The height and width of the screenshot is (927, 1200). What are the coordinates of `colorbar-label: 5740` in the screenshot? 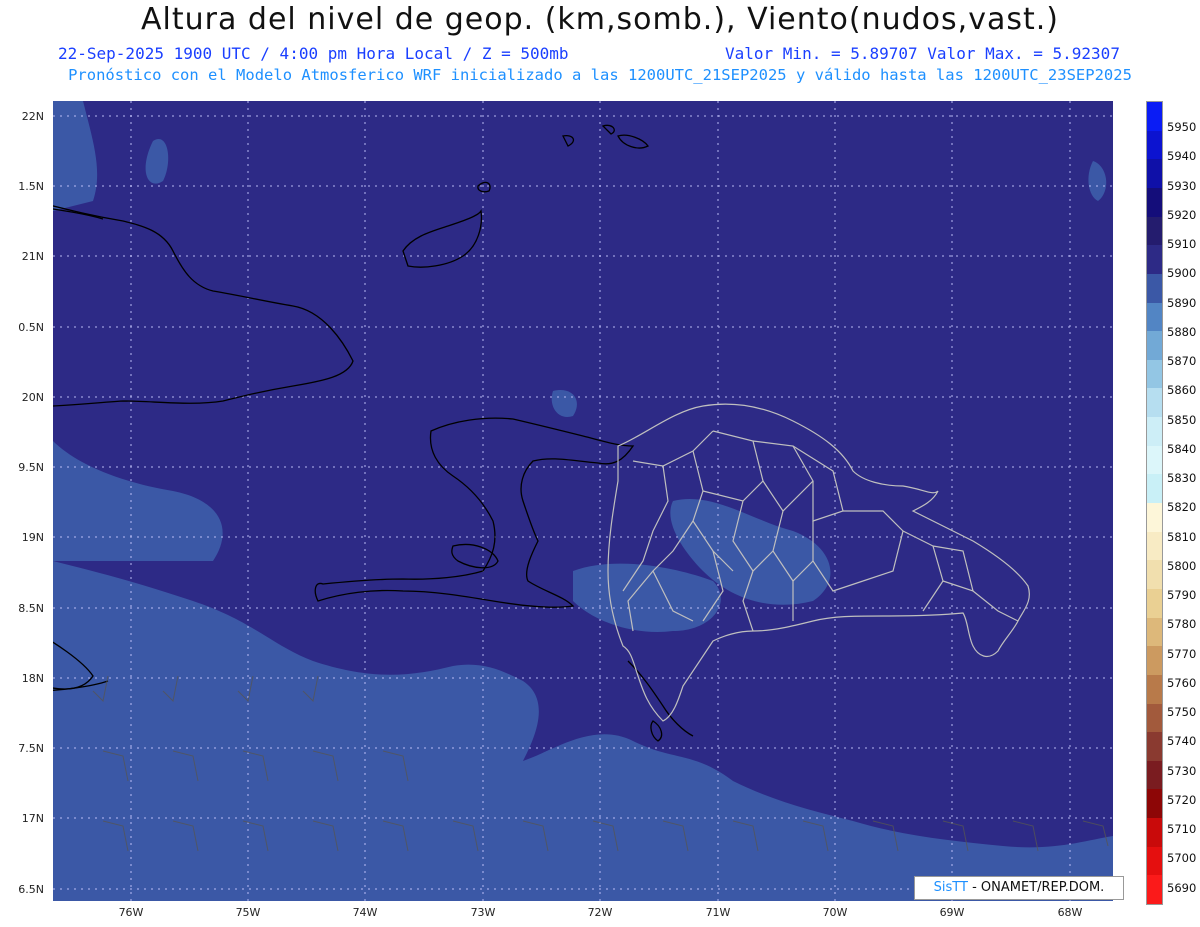 It's located at (1182, 741).